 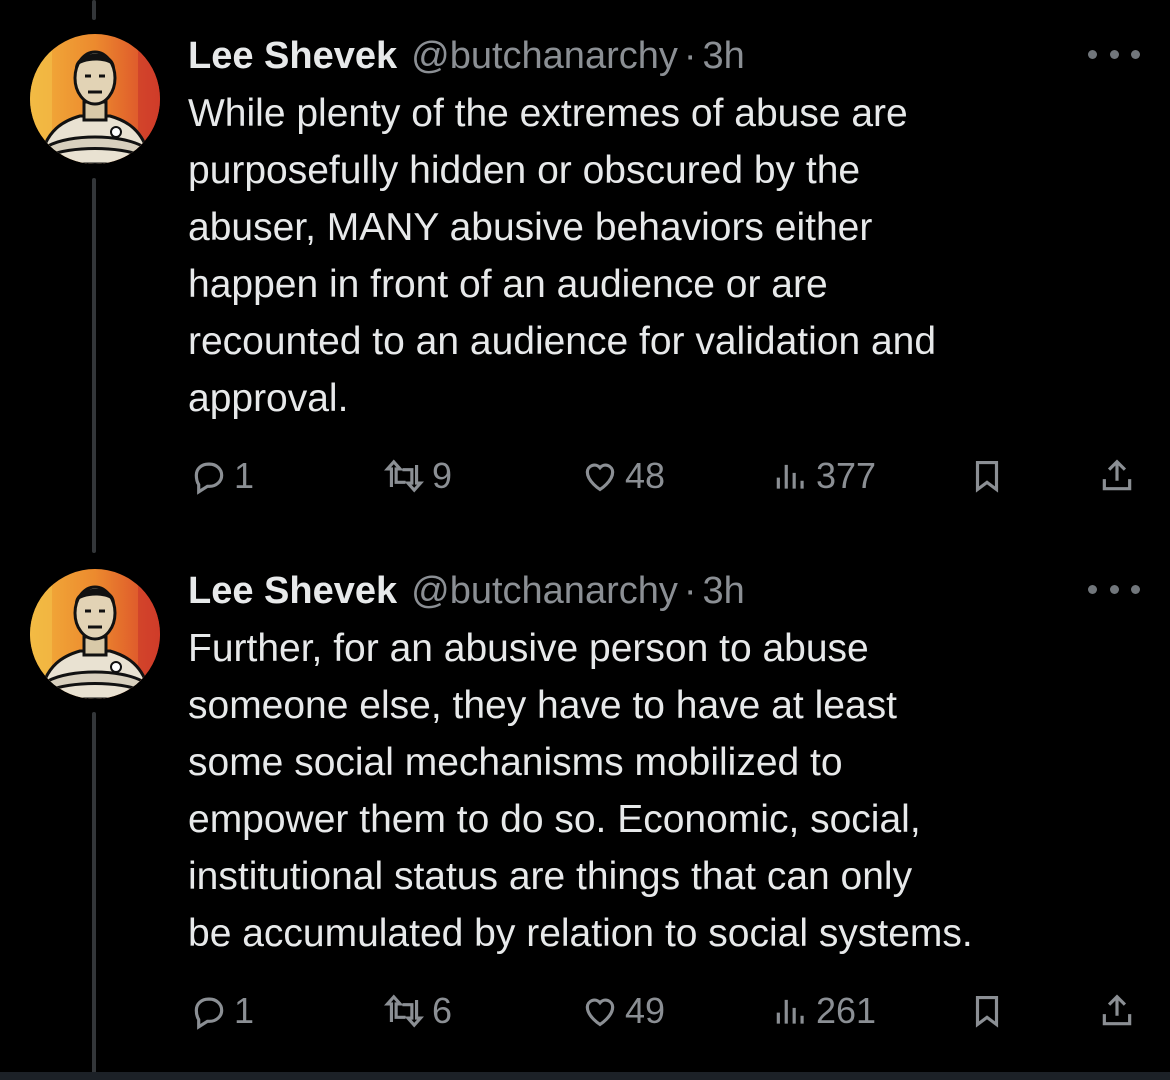 I want to click on repost-count: 9, so click(x=442, y=475).